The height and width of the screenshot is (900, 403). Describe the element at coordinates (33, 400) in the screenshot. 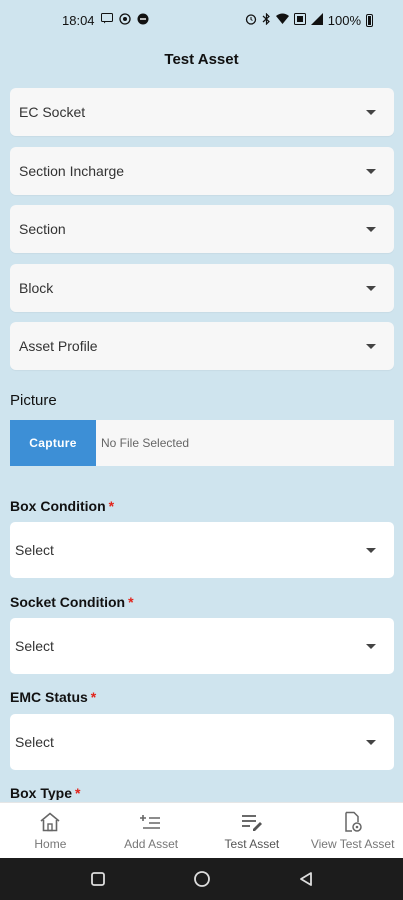

I see `picture-label: Picture` at that location.